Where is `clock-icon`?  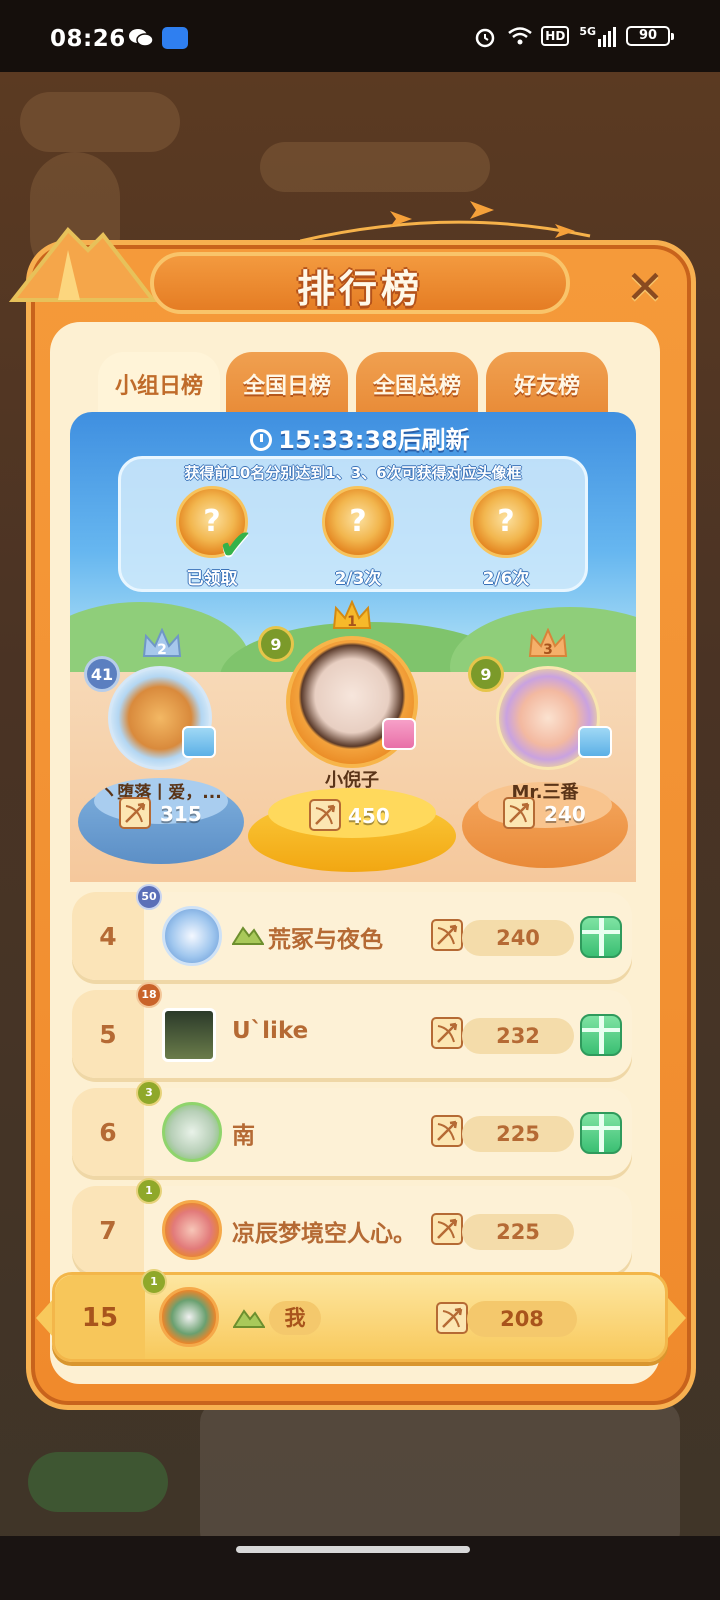
clock-icon is located at coordinates (261, 440).